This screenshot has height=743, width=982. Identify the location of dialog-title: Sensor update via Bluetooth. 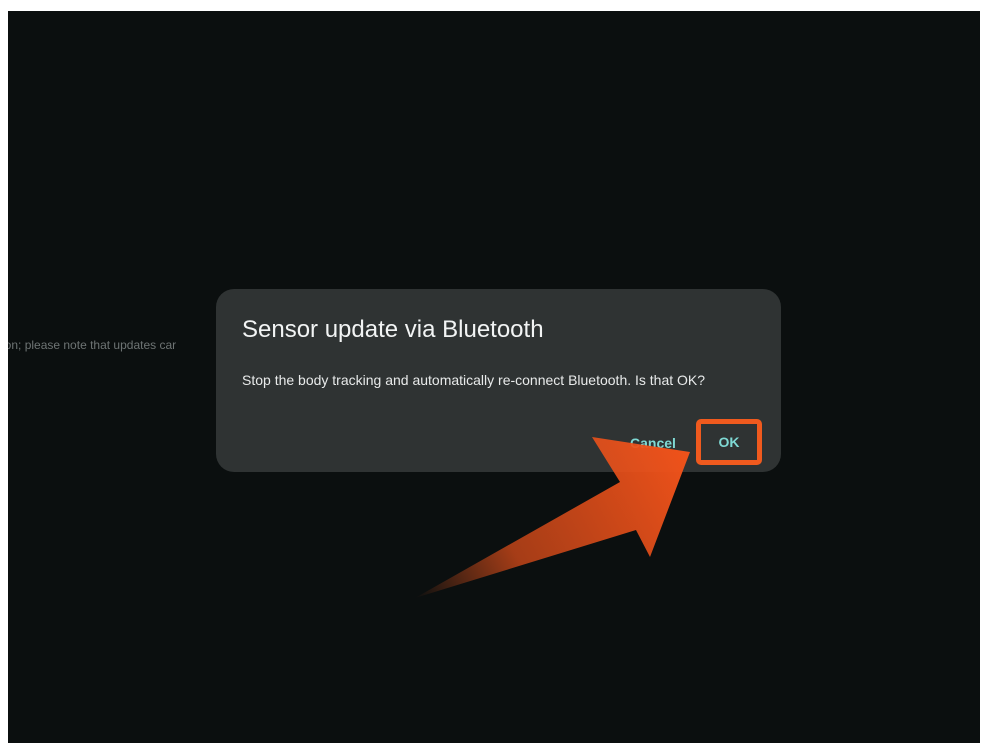
(393, 329).